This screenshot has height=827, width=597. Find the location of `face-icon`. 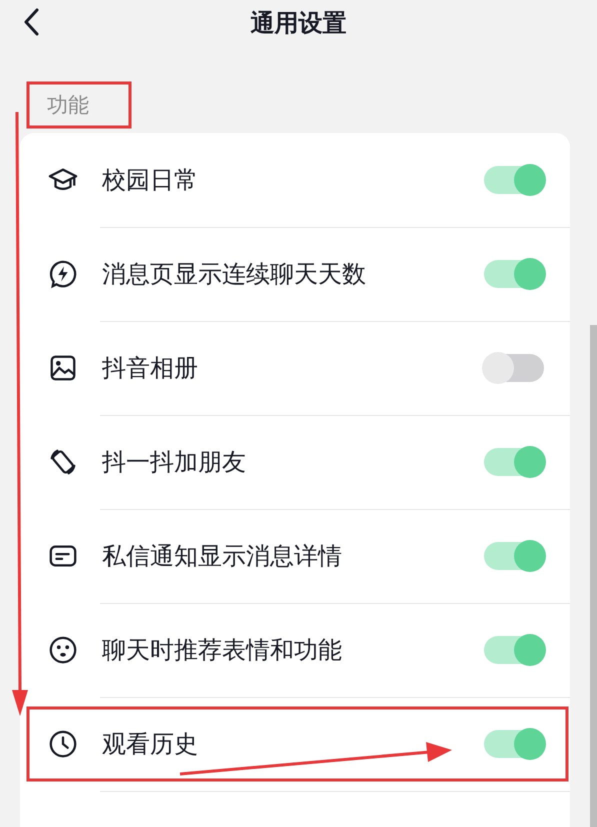

face-icon is located at coordinates (63, 650).